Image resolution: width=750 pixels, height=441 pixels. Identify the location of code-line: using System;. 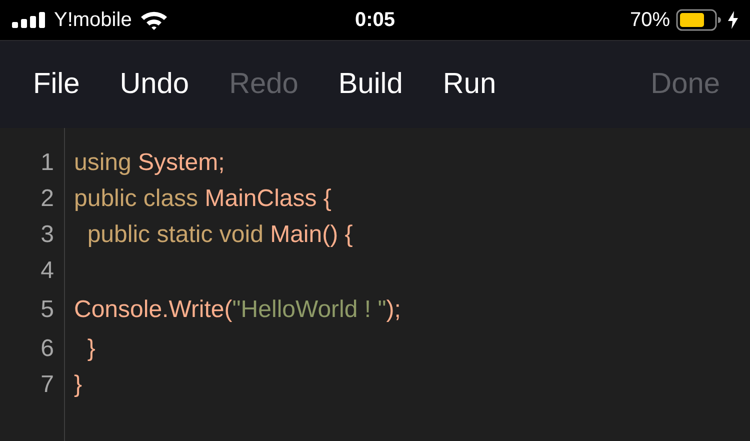
(149, 163).